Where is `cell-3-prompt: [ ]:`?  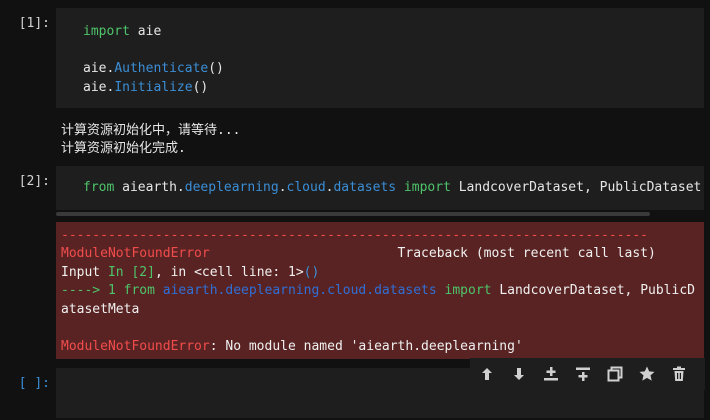 cell-3-prompt: [ ]: is located at coordinates (34, 383).